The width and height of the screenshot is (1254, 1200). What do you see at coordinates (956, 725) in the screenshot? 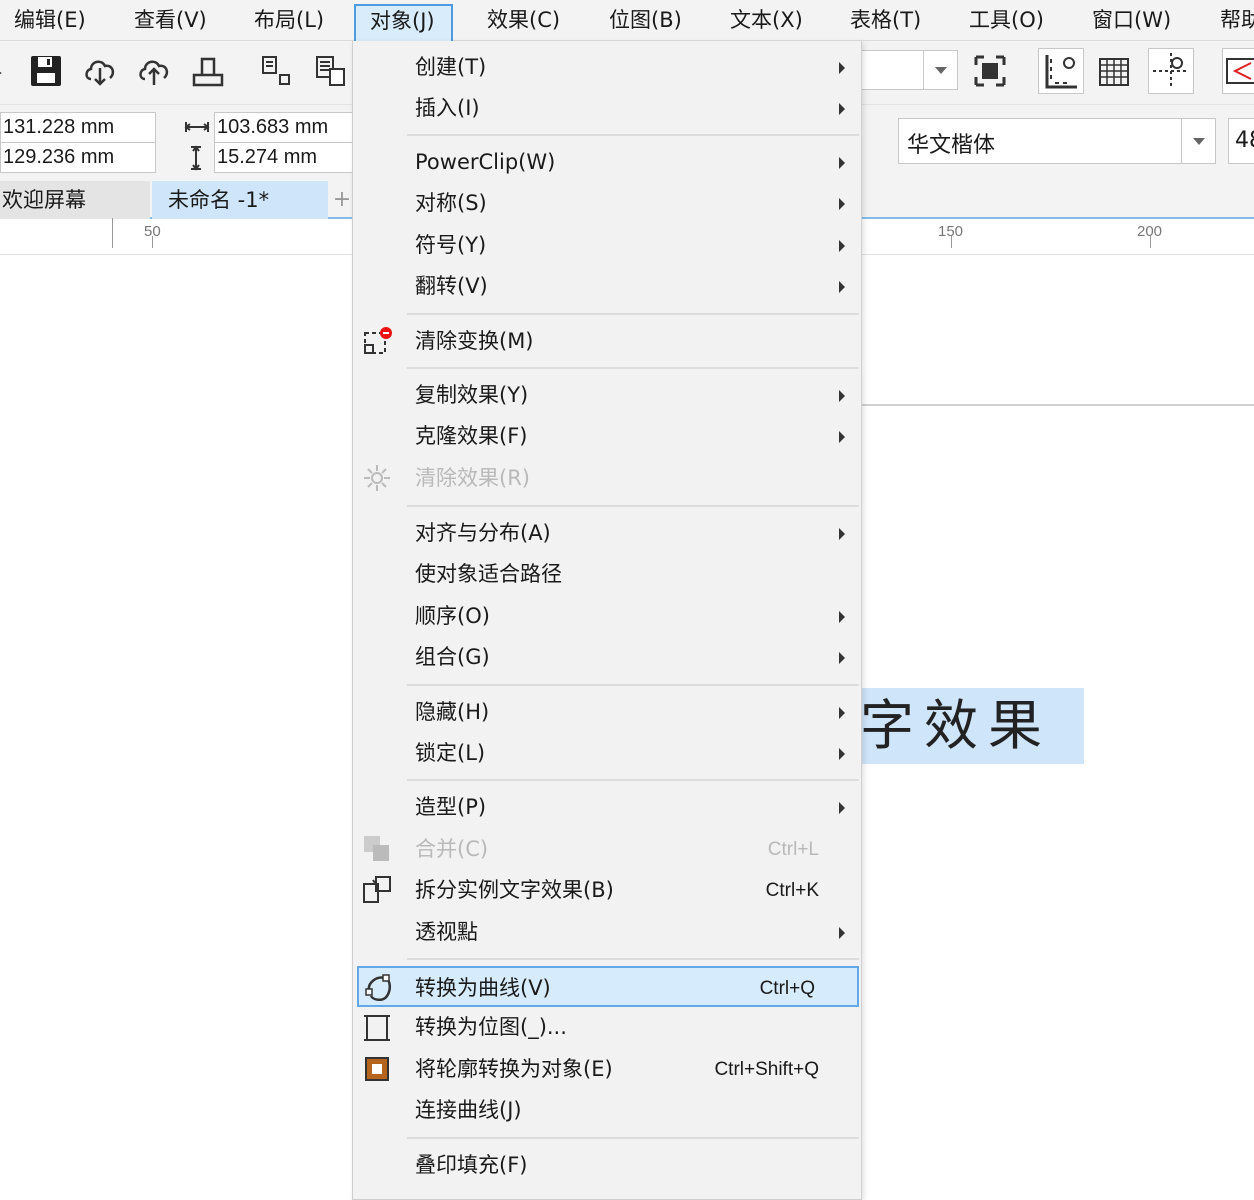
I see `artistic-text: 字效果` at bounding box center [956, 725].